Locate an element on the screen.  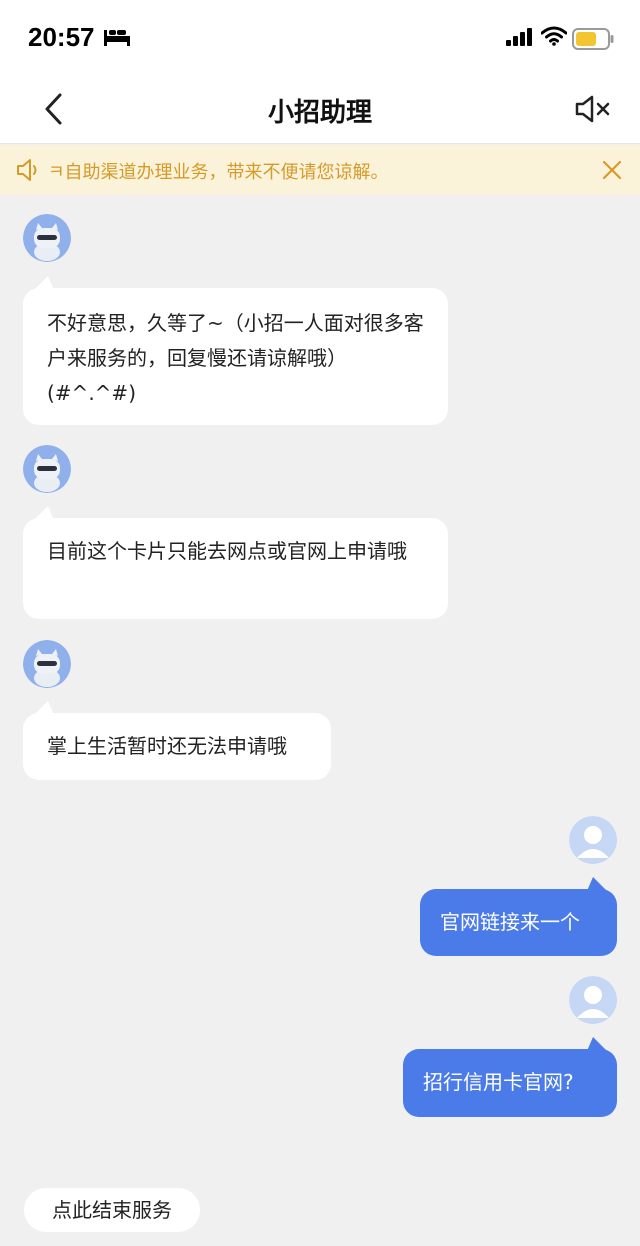
user-message: 官网链接来一个 is located at coordinates (518, 922).